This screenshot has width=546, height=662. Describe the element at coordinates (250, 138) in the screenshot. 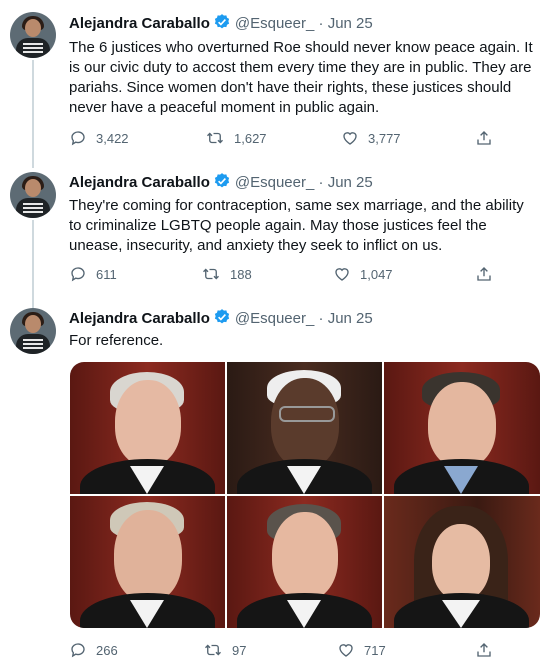

I see `retweet-count: 1,627` at that location.